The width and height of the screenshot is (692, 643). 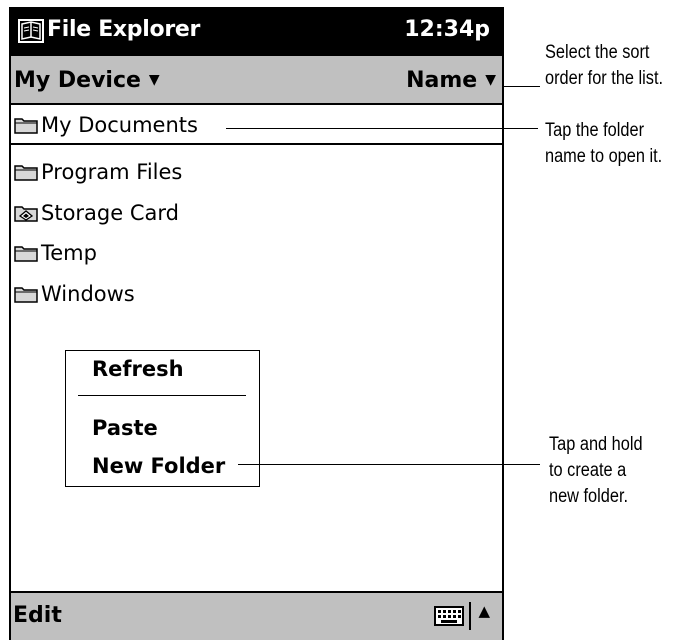 I want to click on tap-folder-callout-line, so click(x=382, y=128).